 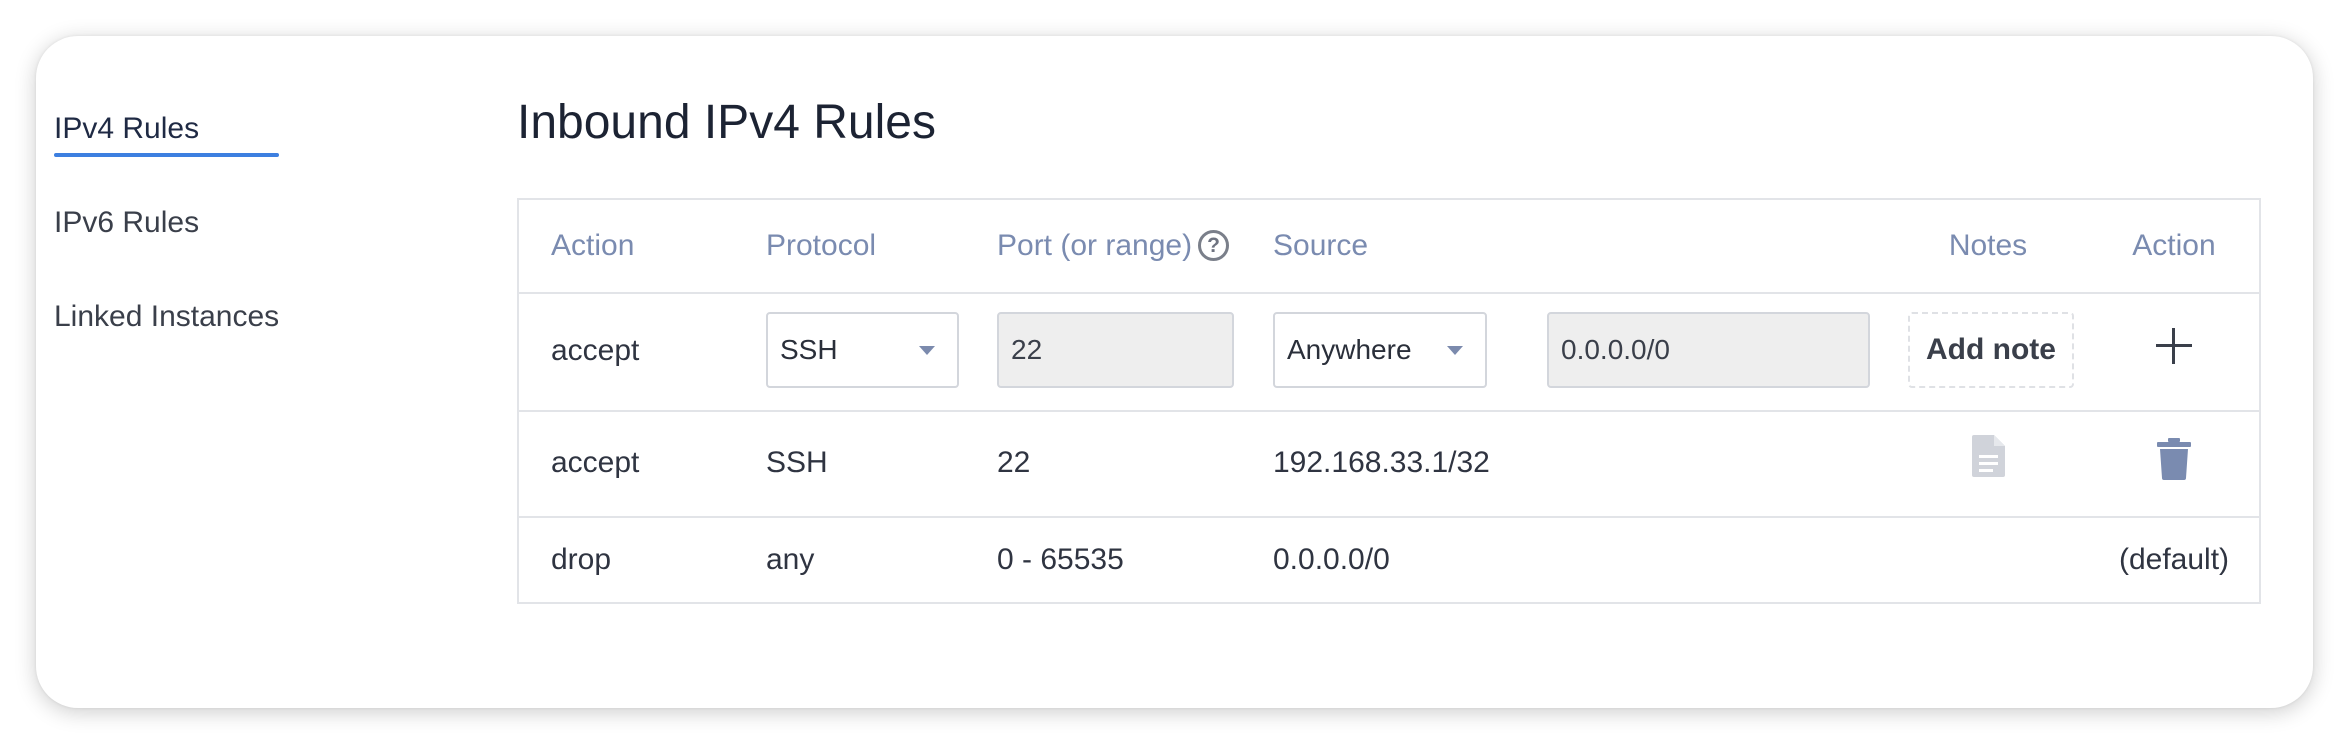 What do you see at coordinates (821, 245) in the screenshot?
I see `header-protocol: Protocol` at bounding box center [821, 245].